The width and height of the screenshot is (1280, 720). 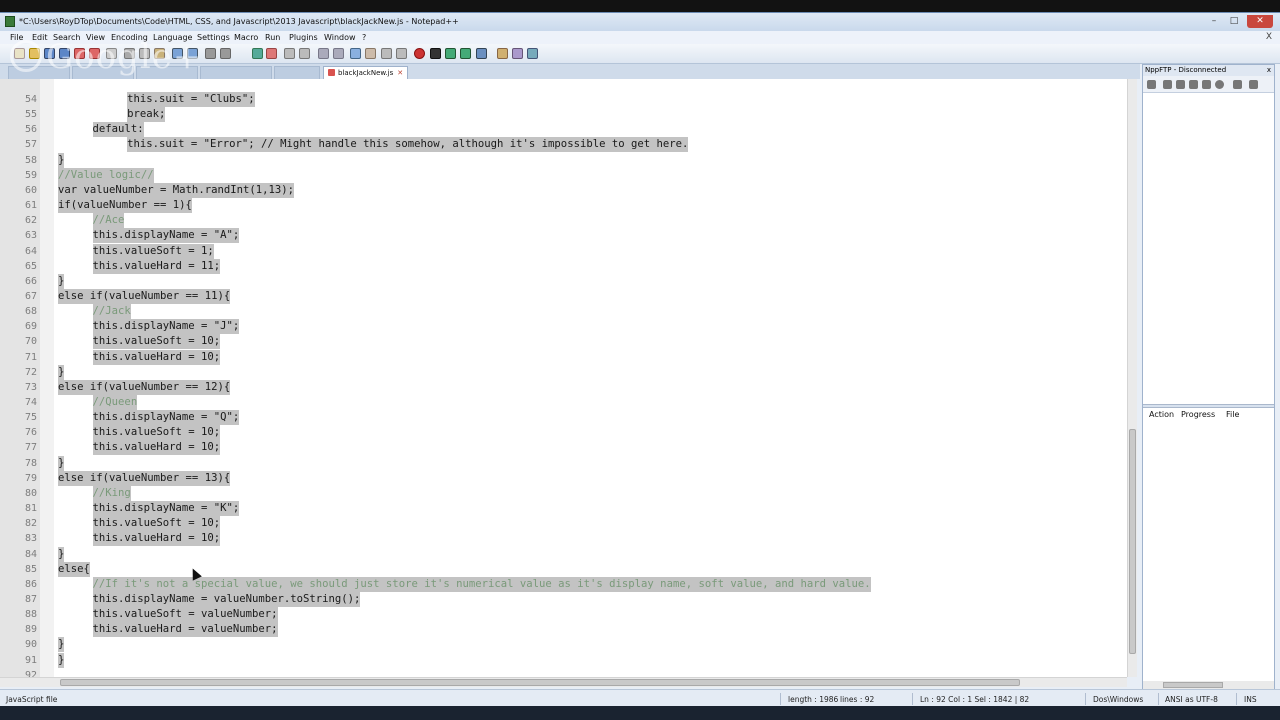 I want to click on menu-window: Window, so click(x=340, y=37).